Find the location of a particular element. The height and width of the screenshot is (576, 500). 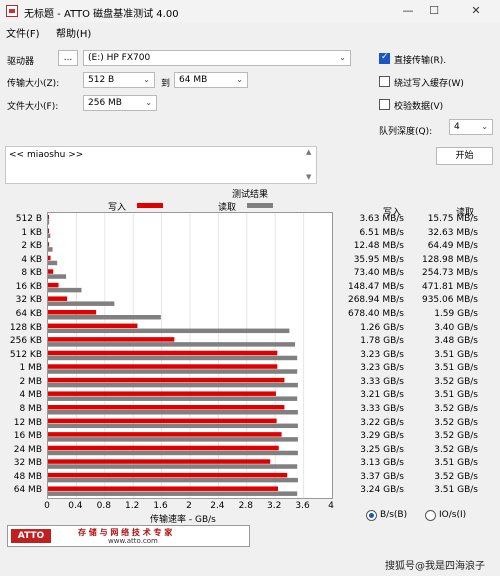

maximize-icon: ☐ is located at coordinates (434, 11).